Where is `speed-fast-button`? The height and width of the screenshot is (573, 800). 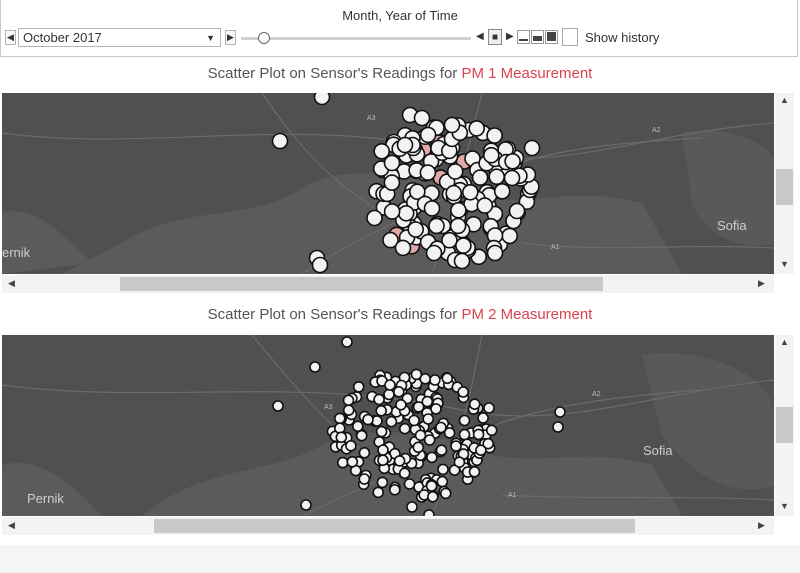
speed-fast-button is located at coordinates (551, 37).